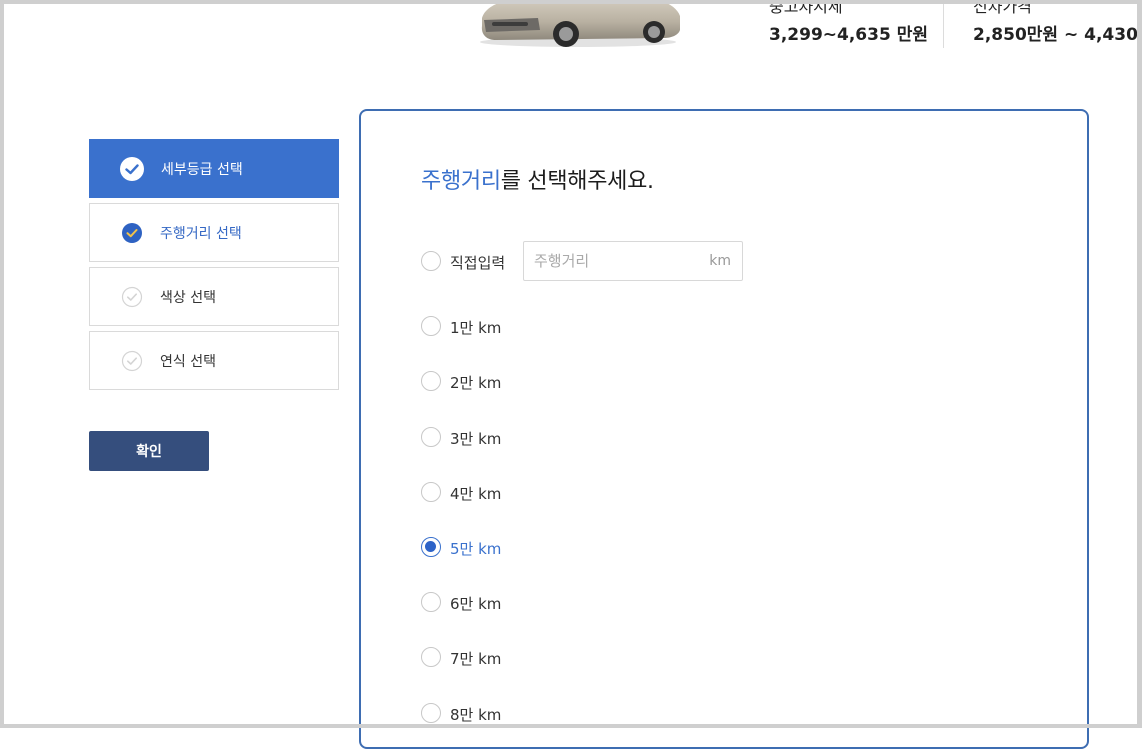 Image resolution: width=1142 pixels, height=749 pixels. I want to click on step-color: 색상 선택, so click(214, 296).